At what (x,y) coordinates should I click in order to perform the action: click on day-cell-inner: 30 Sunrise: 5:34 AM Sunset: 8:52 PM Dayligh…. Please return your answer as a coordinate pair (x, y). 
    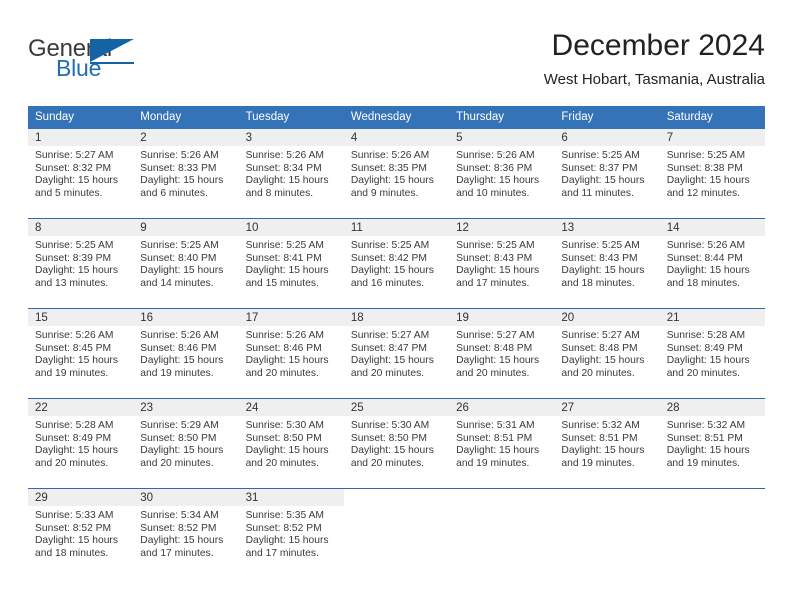
    Looking at the image, I should click on (186, 533).